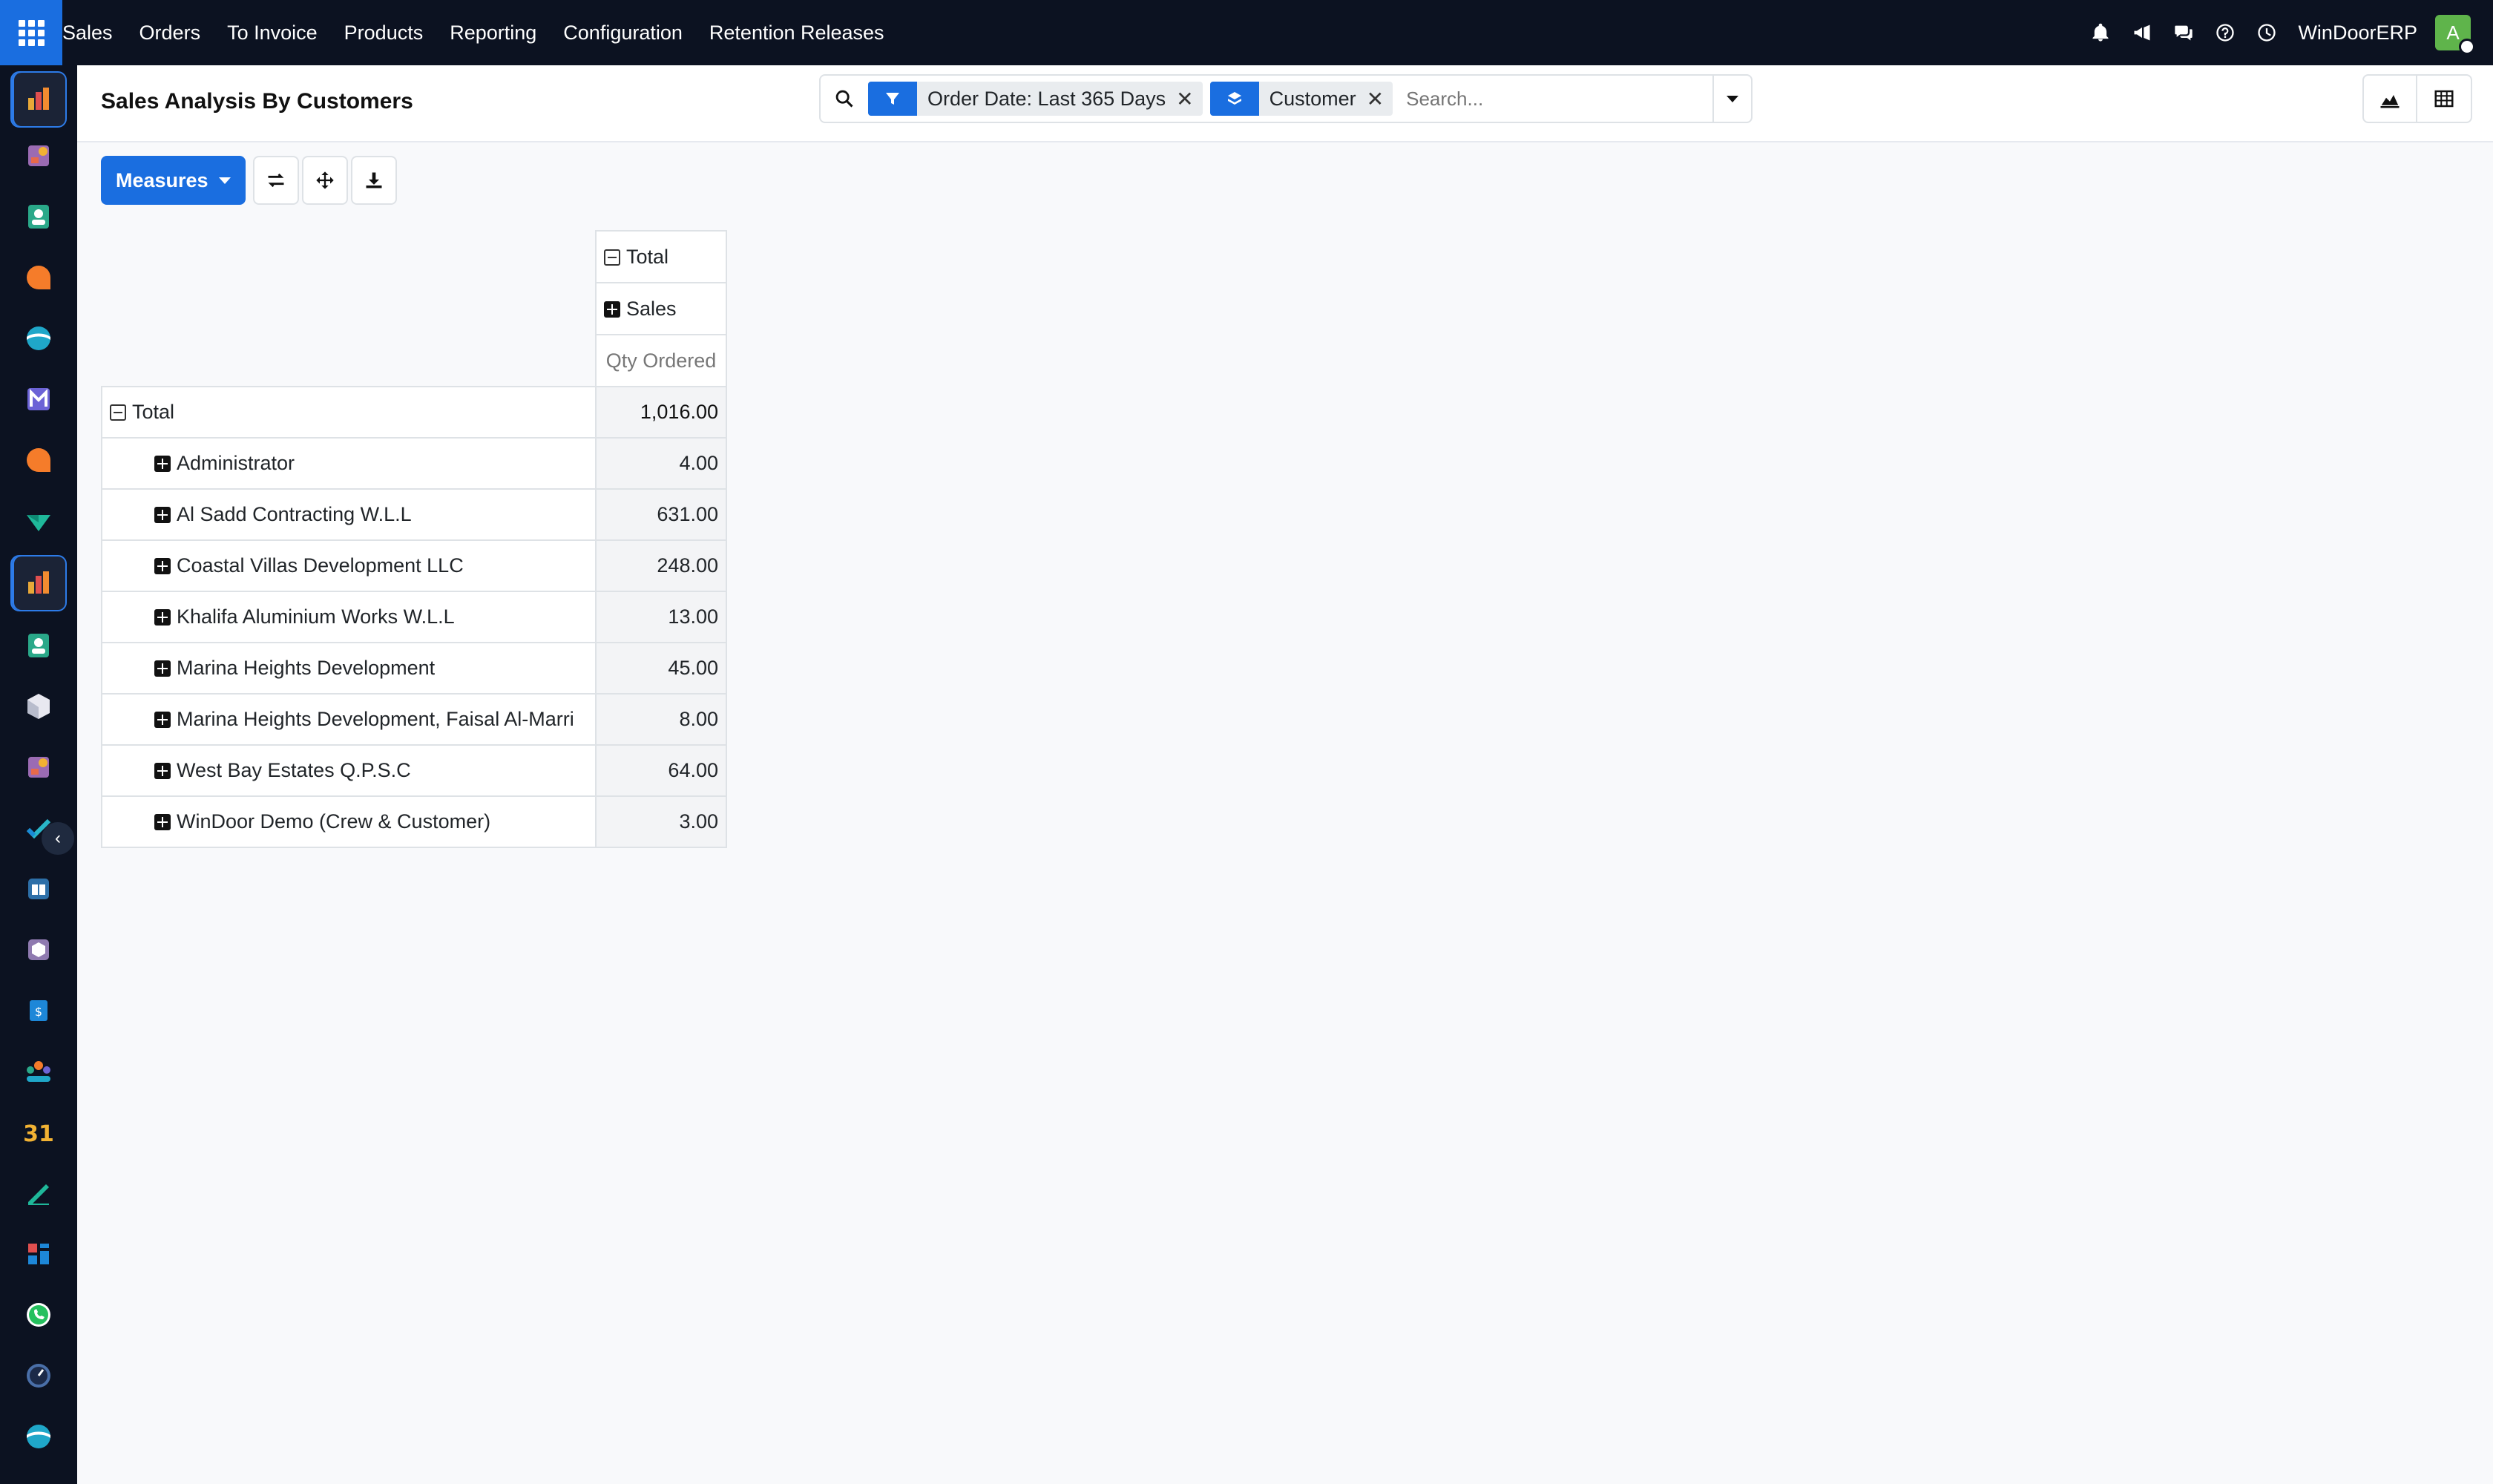 The image size is (2493, 1484). I want to click on row-header: Coastal Villas Development LLC, so click(349, 565).